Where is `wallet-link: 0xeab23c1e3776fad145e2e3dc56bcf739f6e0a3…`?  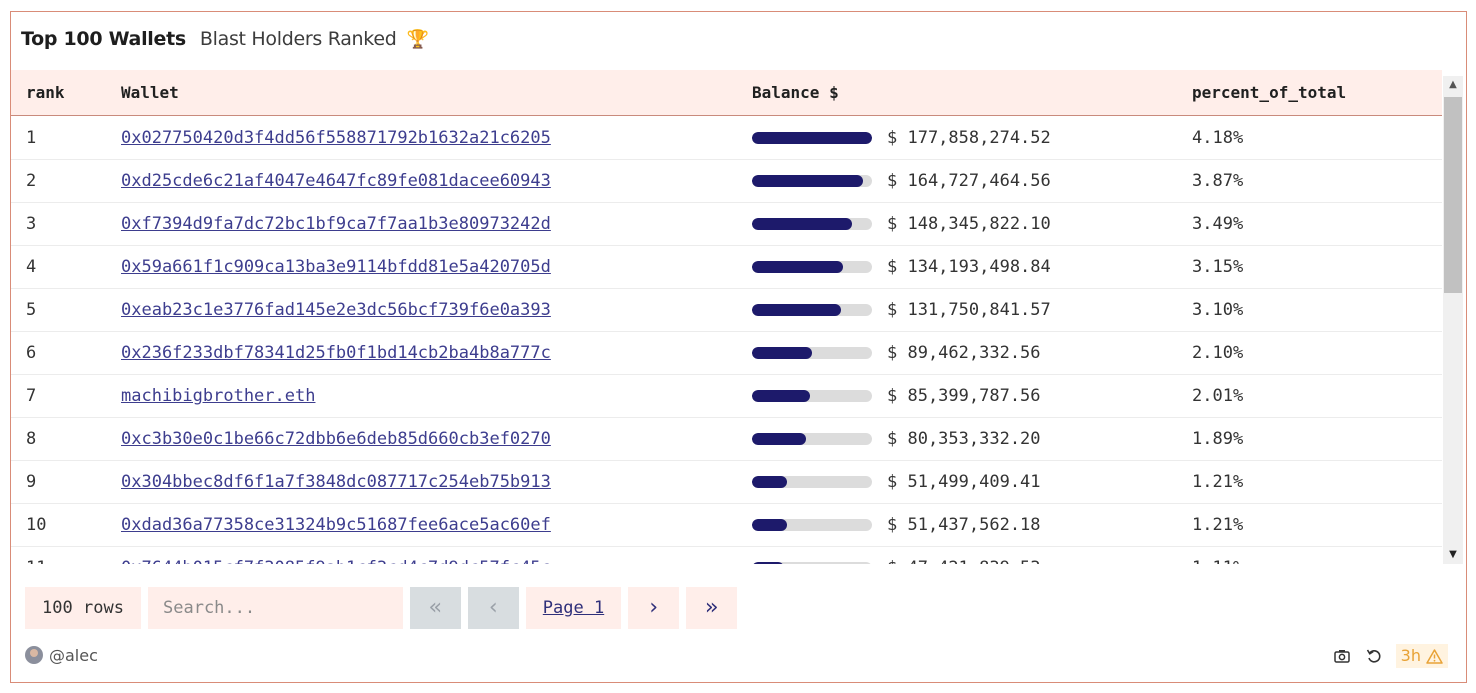 wallet-link: 0xeab23c1e3776fad145e2e3dc56bcf739f6e0a3… is located at coordinates (336, 310).